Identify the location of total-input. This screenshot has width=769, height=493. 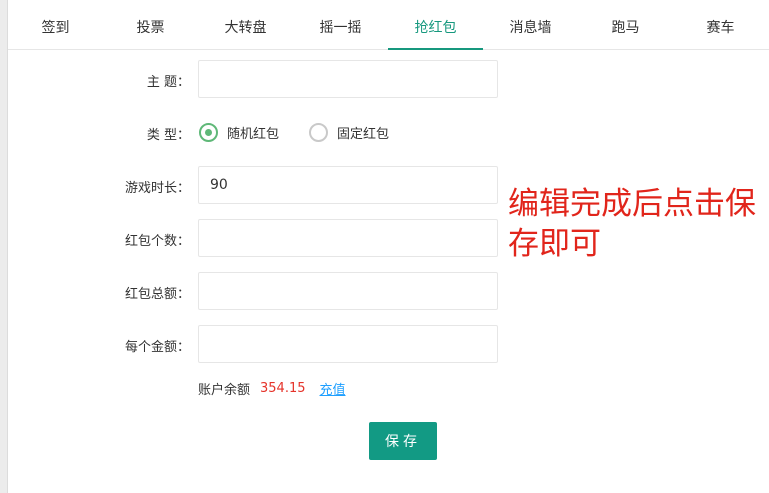
(348, 291).